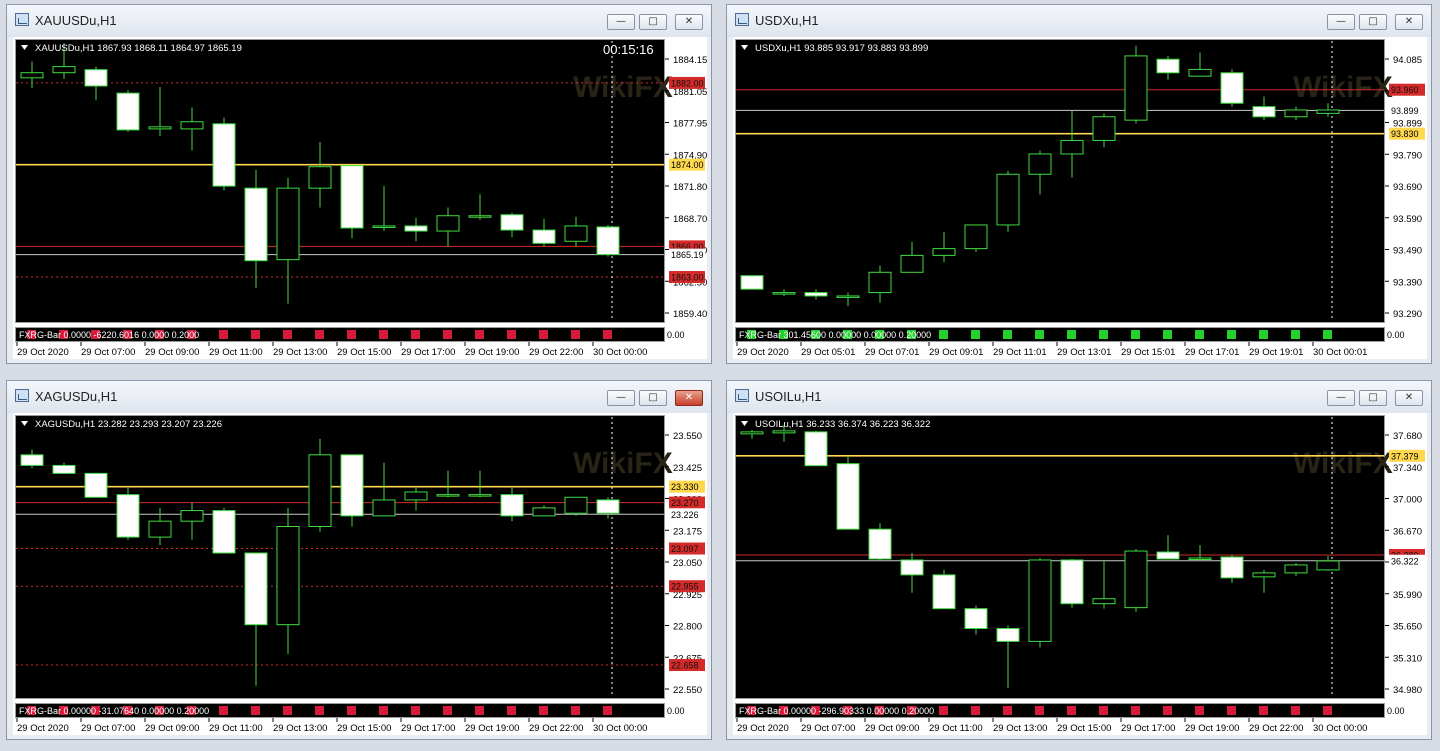 The height and width of the screenshot is (751, 1440). What do you see at coordinates (1079, 397) in the screenshot?
I see `window-titlebar: USOILu,H1 — □ ✕` at bounding box center [1079, 397].